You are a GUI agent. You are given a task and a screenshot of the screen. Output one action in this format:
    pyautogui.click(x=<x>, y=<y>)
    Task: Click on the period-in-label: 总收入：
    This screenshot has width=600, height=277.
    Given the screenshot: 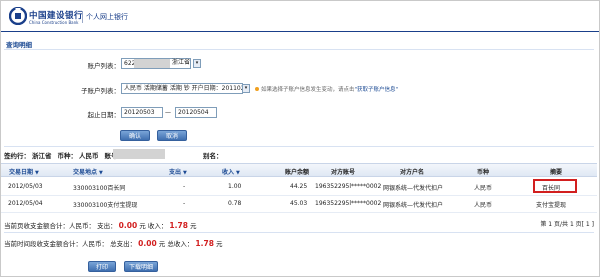 What is the action you would take?
    pyautogui.click(x=180, y=244)
    